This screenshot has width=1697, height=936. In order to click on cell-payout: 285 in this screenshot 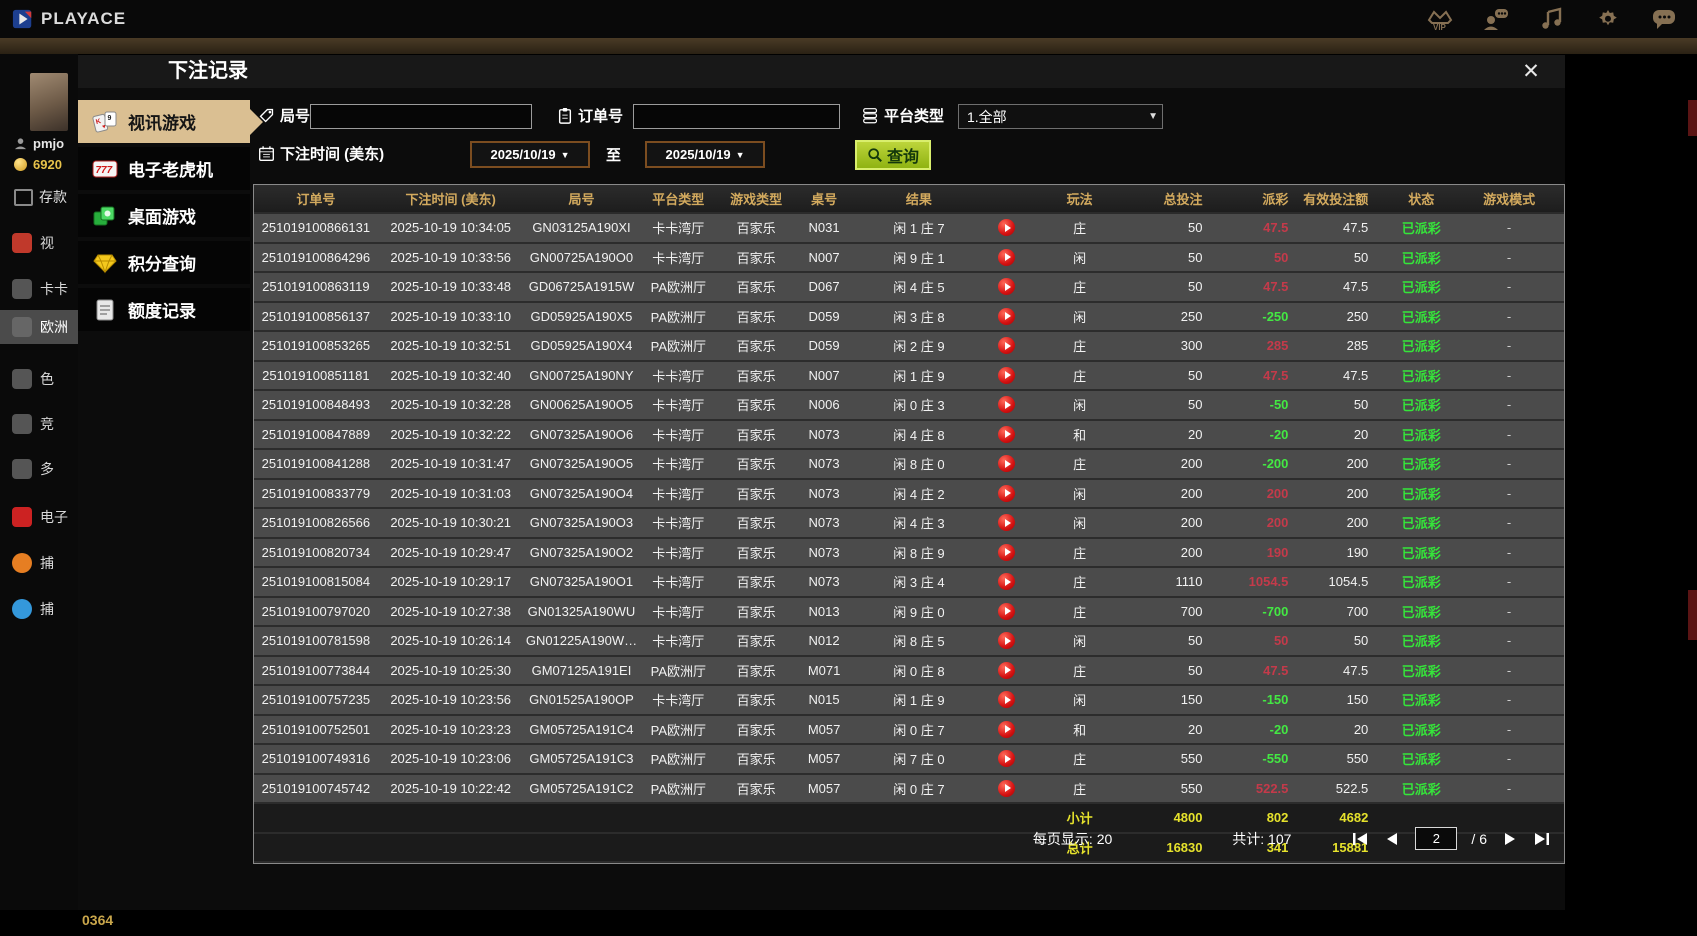, I will do `click(1277, 346)`.